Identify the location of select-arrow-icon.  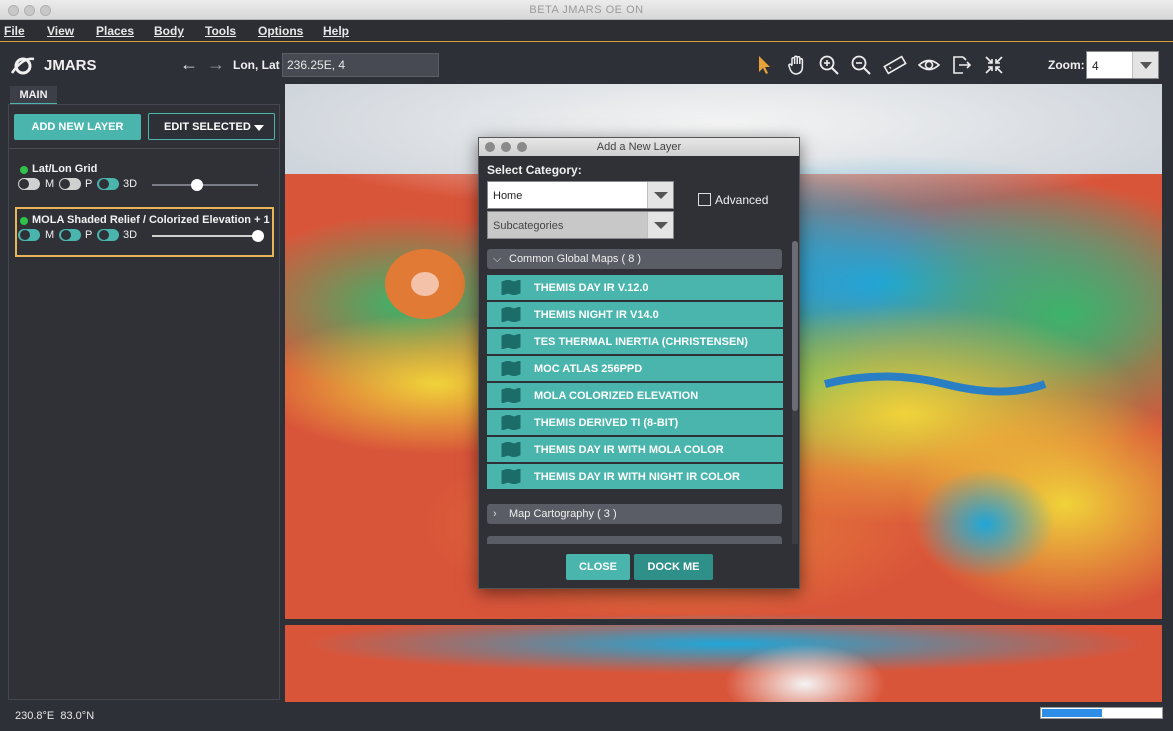
(764, 65).